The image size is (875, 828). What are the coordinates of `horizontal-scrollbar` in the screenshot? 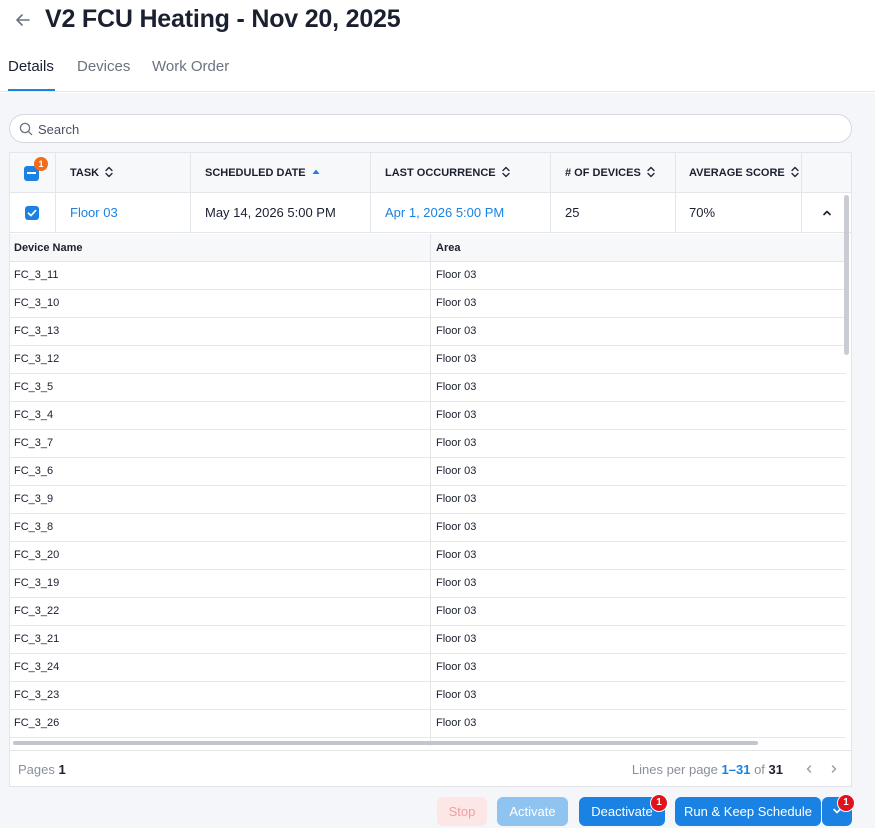 It's located at (385, 743).